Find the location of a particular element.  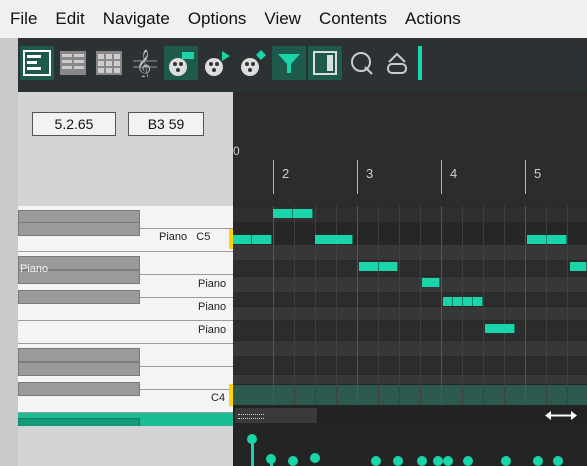

key-label-c4: C4 is located at coordinates (218, 398).